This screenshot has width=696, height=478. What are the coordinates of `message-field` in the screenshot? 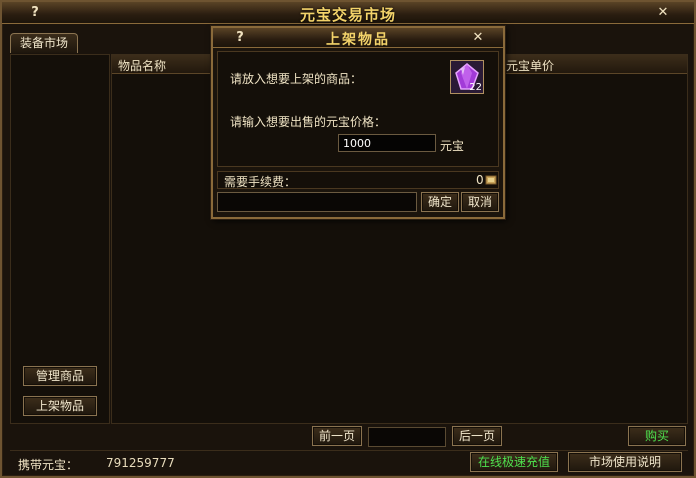 It's located at (317, 202).